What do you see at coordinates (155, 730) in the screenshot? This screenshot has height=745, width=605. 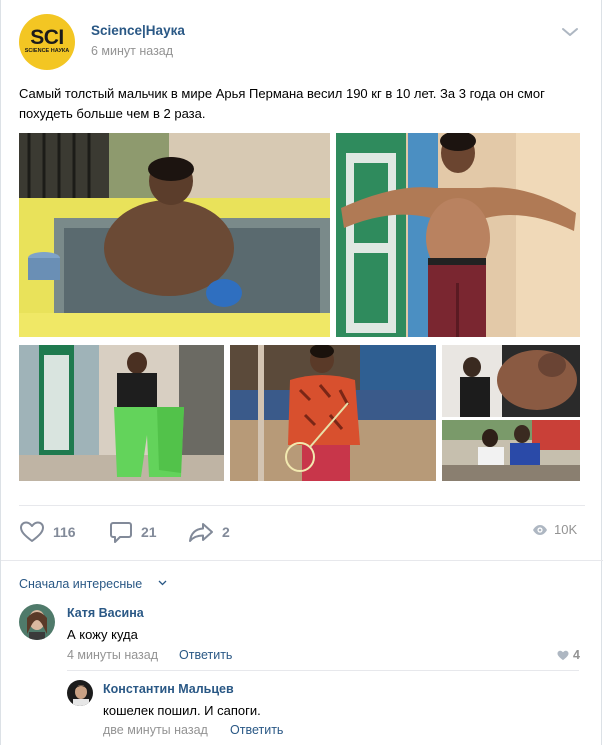 I see `reply-time: две минуты назад` at bounding box center [155, 730].